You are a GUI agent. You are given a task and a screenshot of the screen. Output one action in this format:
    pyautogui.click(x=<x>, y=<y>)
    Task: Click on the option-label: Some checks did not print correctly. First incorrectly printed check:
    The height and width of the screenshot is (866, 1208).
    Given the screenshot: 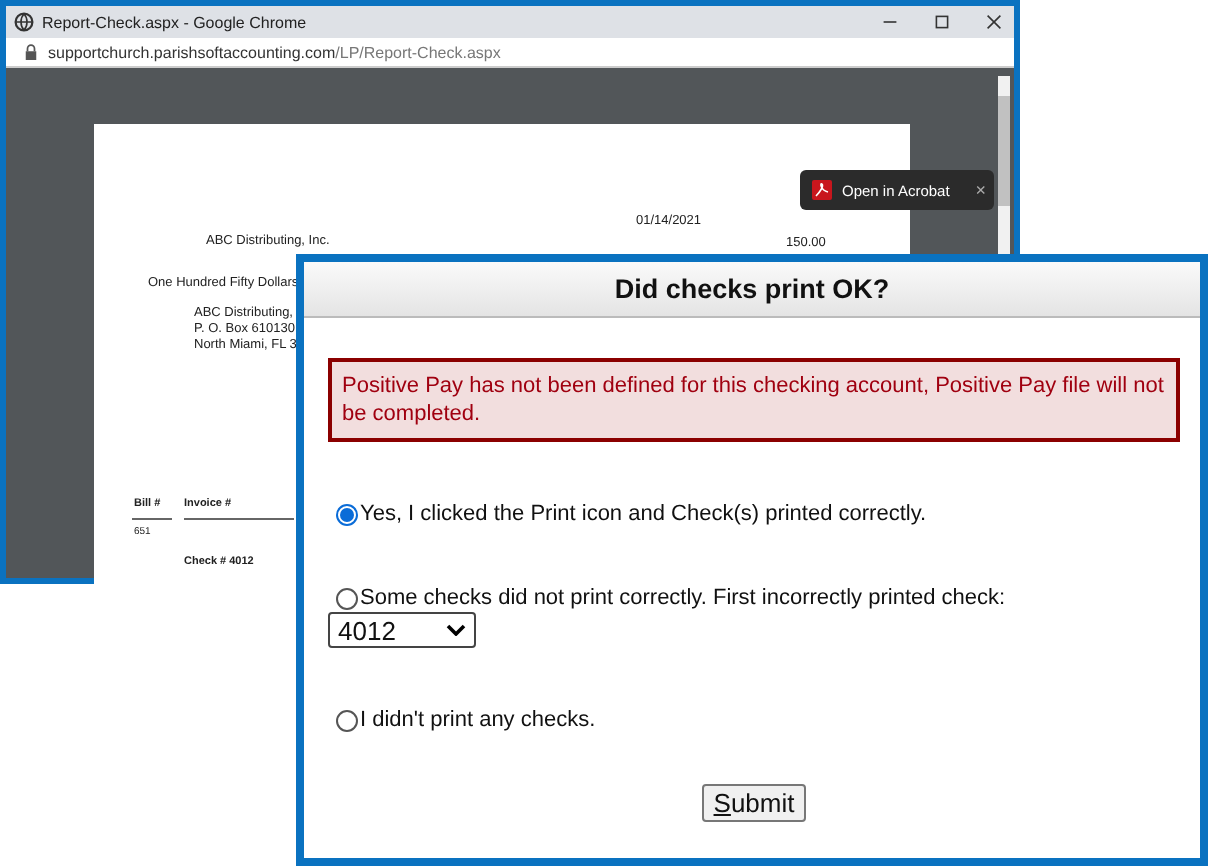 What is the action you would take?
    pyautogui.click(x=683, y=598)
    